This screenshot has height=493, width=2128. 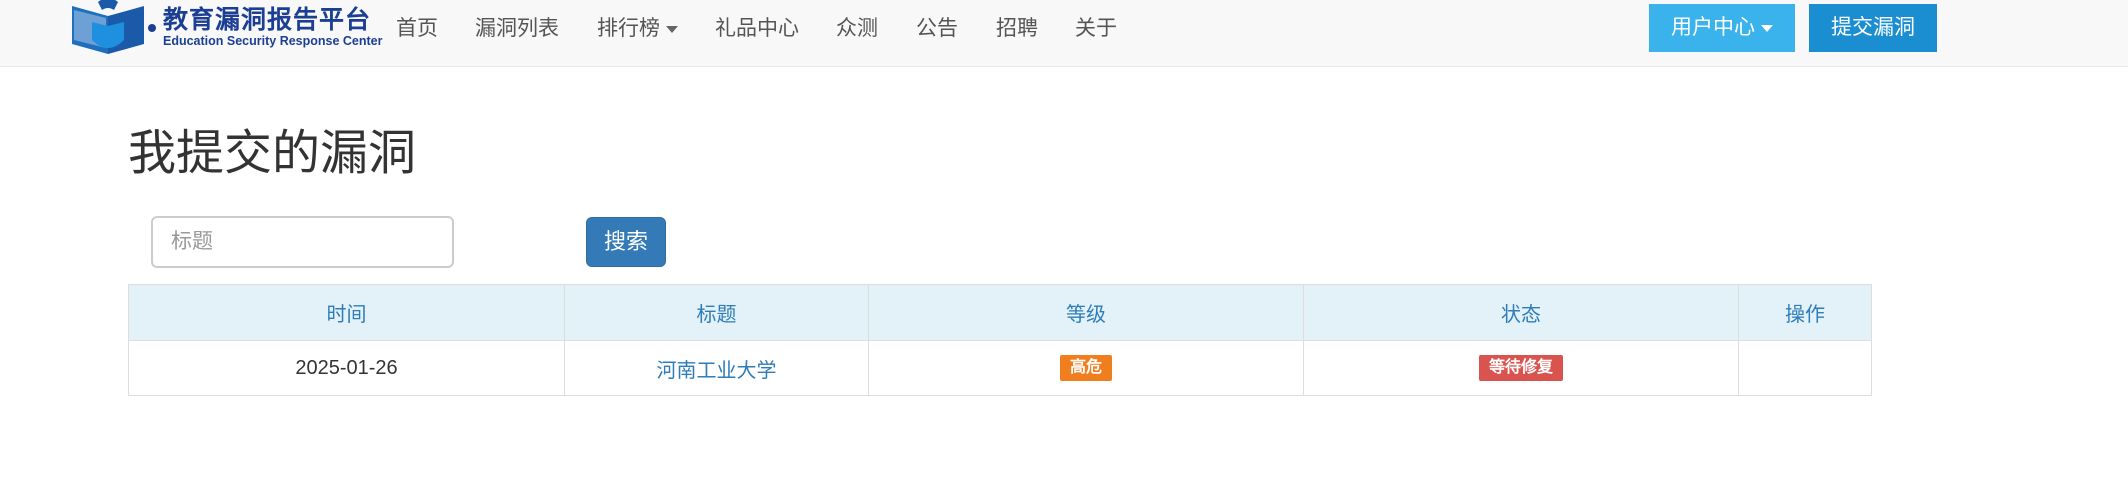 What do you see at coordinates (937, 29) in the screenshot?
I see `nav-announcements: 公告` at bounding box center [937, 29].